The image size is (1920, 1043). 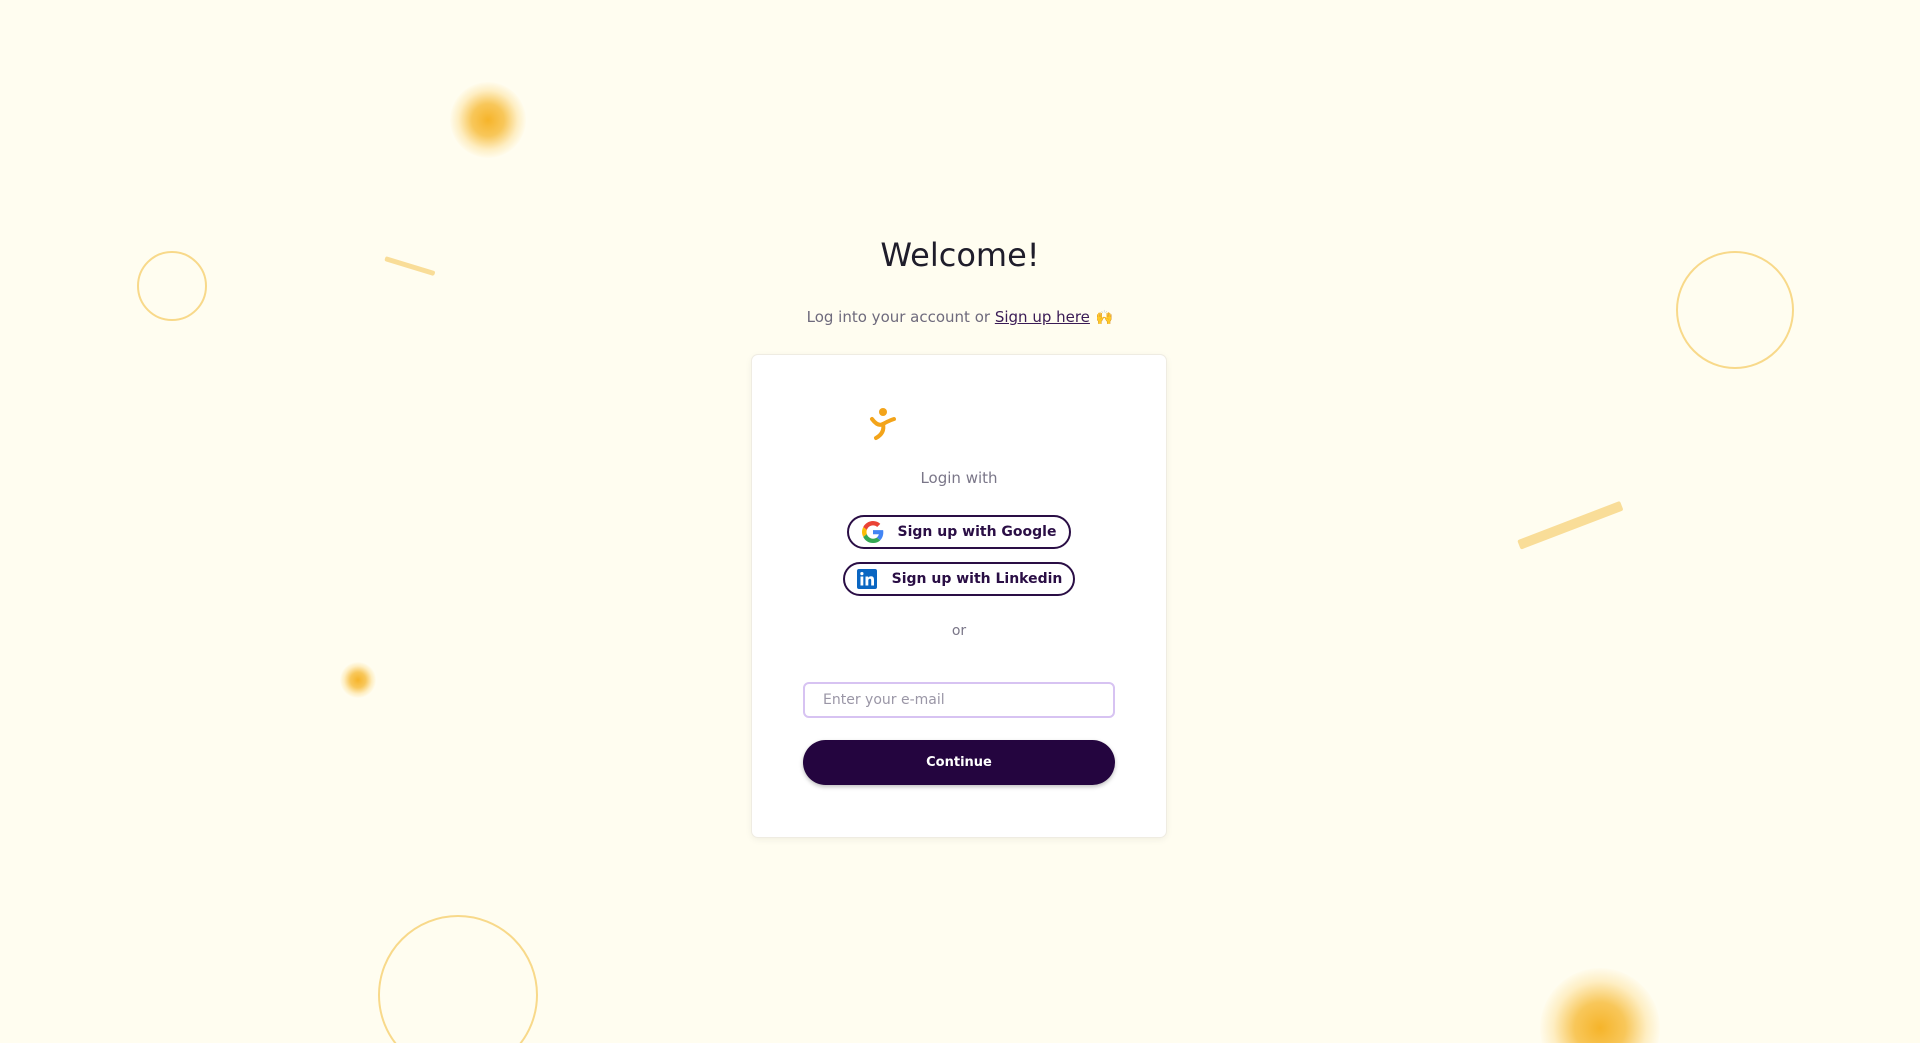 What do you see at coordinates (1042, 317) in the screenshot?
I see `sign-up-link: Sign up here` at bounding box center [1042, 317].